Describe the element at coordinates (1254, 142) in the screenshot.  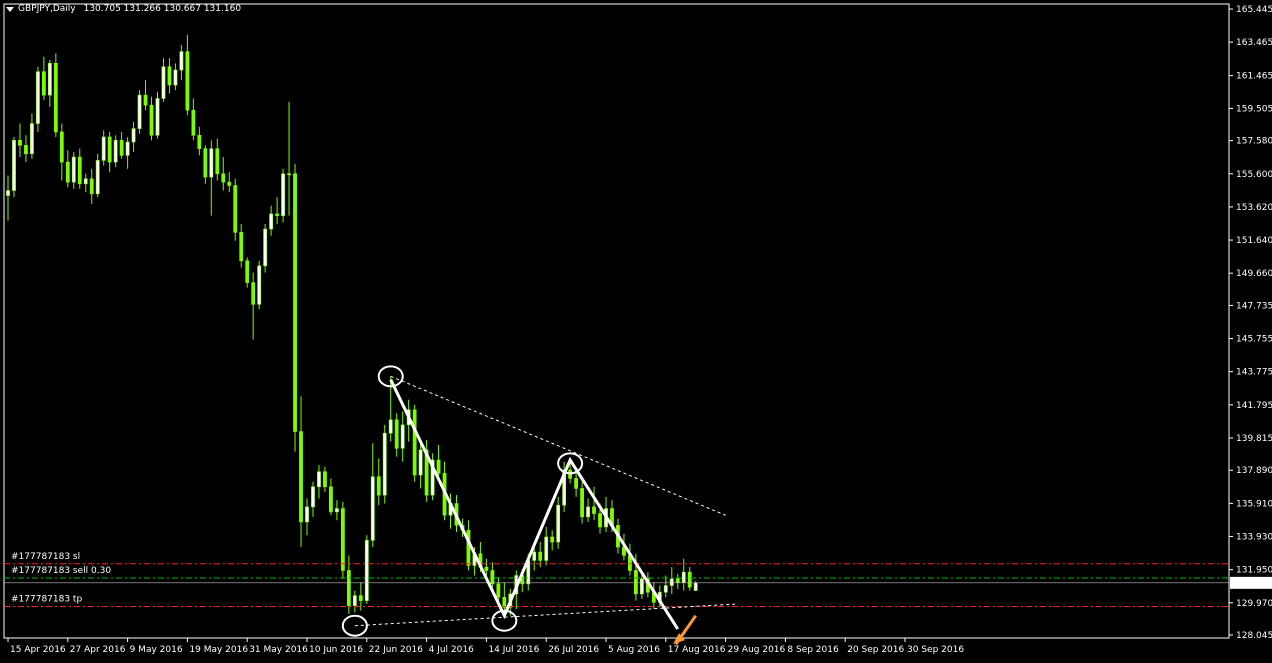
I see `y-tick-label: 157.580` at that location.